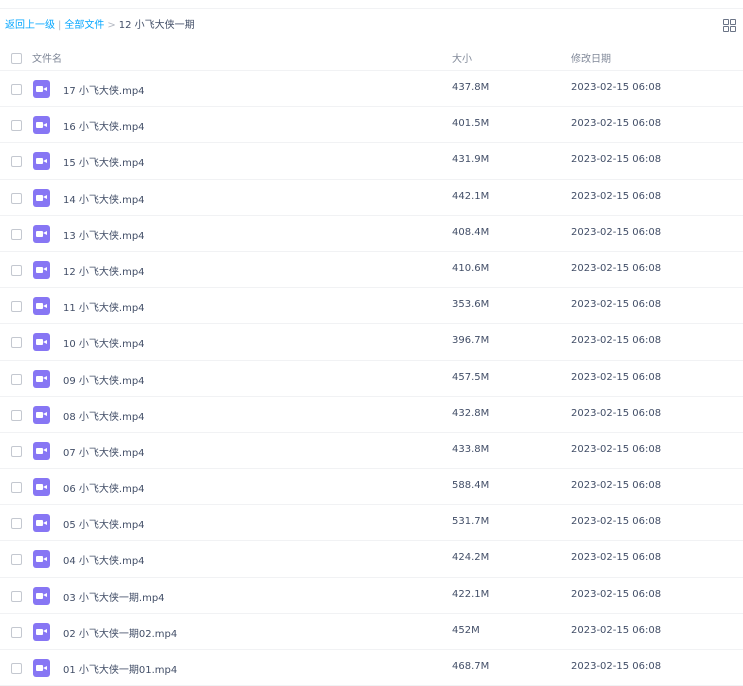 Image resolution: width=743 pixels, height=686 pixels. Describe the element at coordinates (104, 161) in the screenshot. I see `file-name: 15 小飞大侠.mp4` at that location.